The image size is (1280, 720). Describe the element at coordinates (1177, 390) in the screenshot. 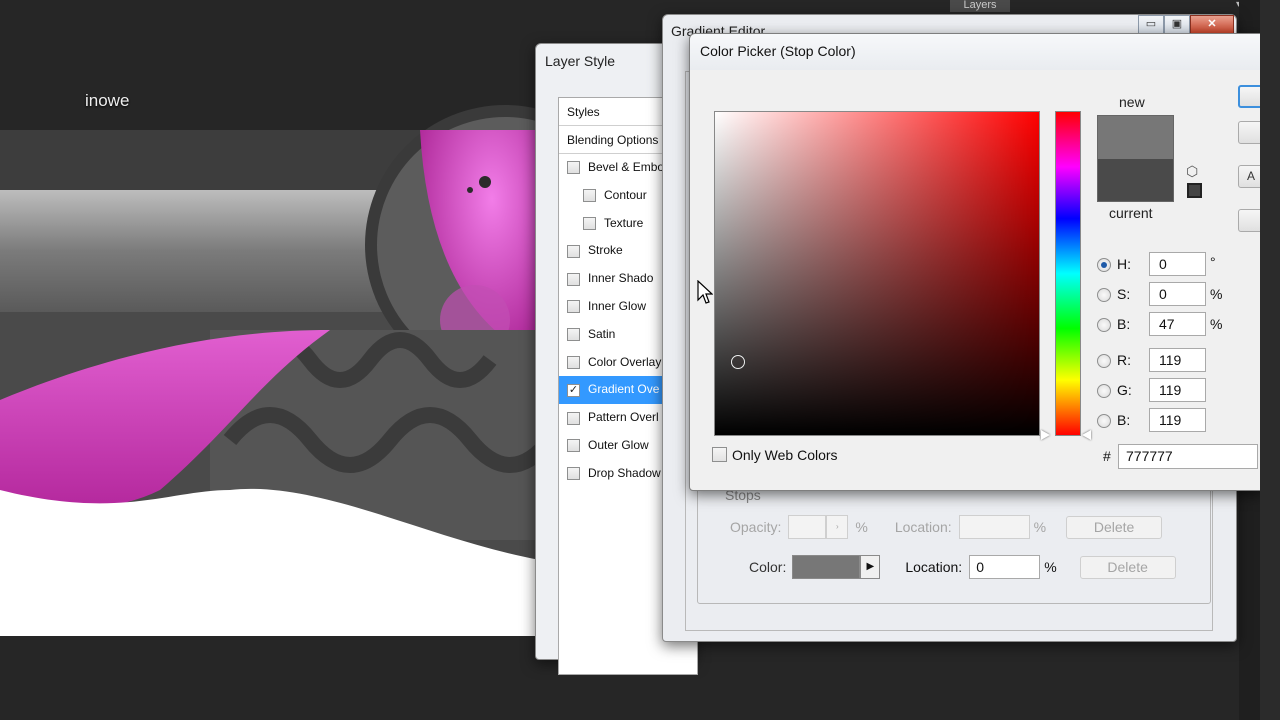

I see `green-field: 119` at that location.